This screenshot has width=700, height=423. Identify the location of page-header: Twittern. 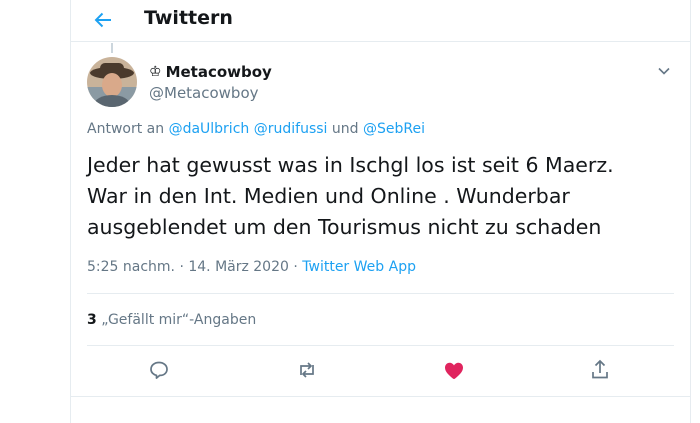
(380, 21).